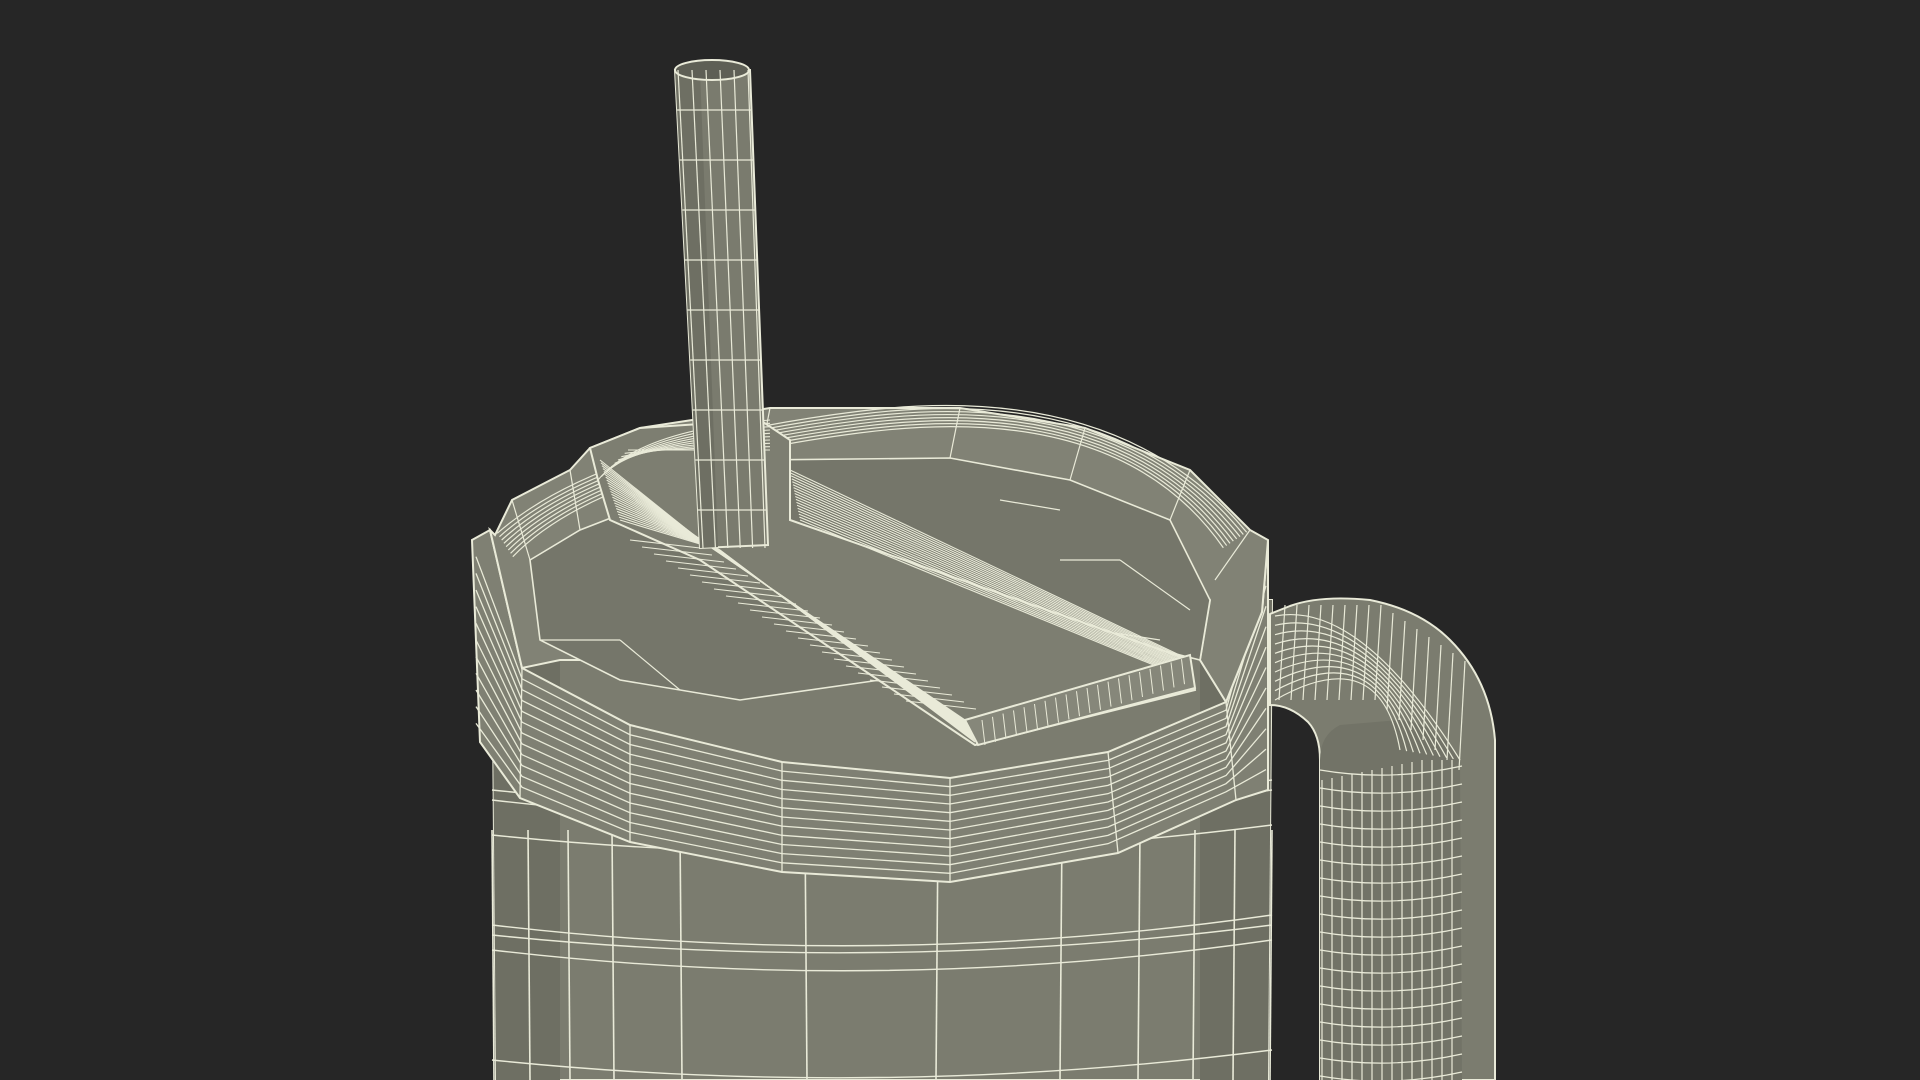 The width and height of the screenshot is (1920, 1080). What do you see at coordinates (1382, 838) in the screenshot?
I see `handle` at bounding box center [1382, 838].